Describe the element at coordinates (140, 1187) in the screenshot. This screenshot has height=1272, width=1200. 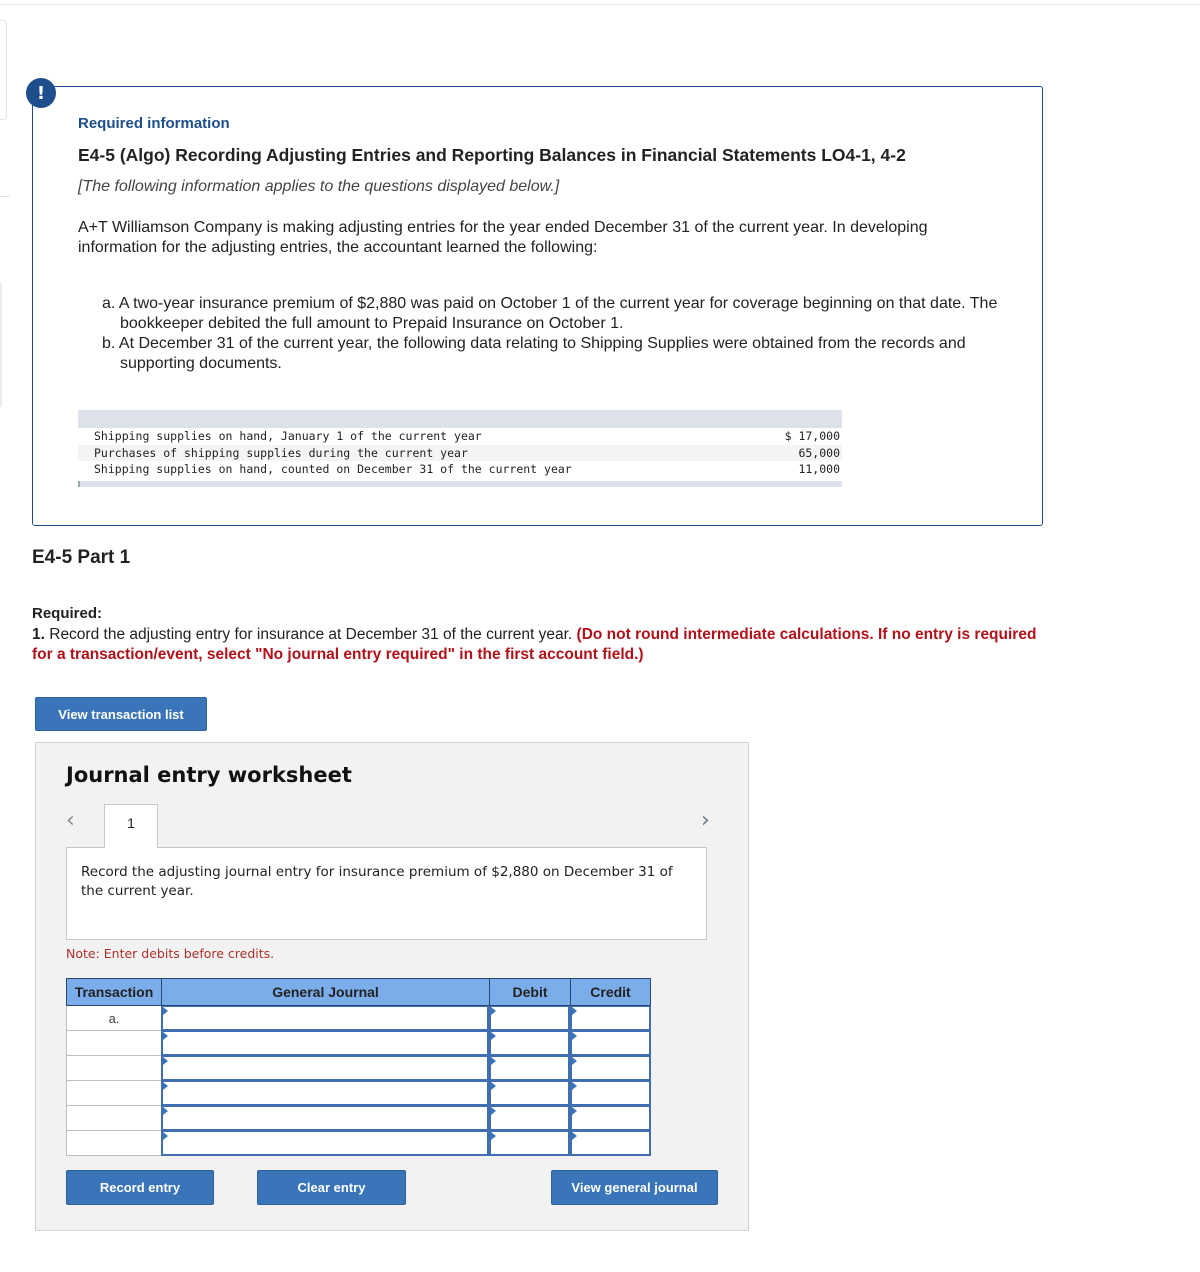
I see `record-entry-button: Record entry` at that location.